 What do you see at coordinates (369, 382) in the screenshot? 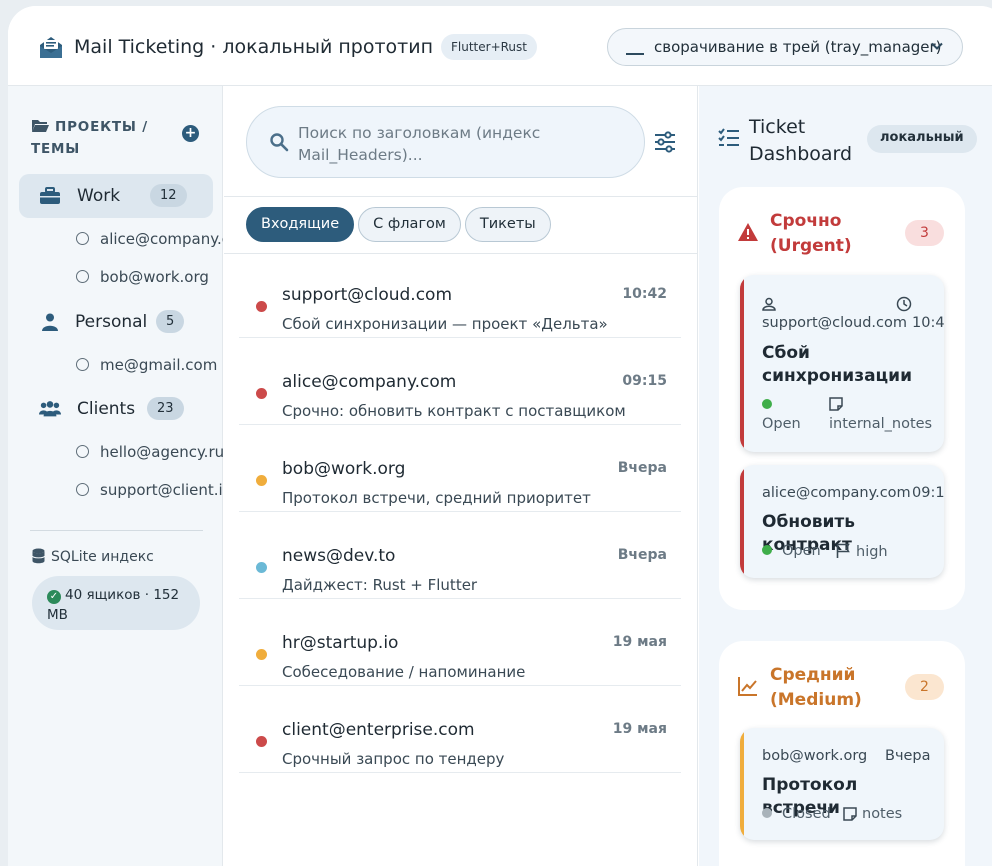
I see `mail-sender: alice@company.com` at bounding box center [369, 382].